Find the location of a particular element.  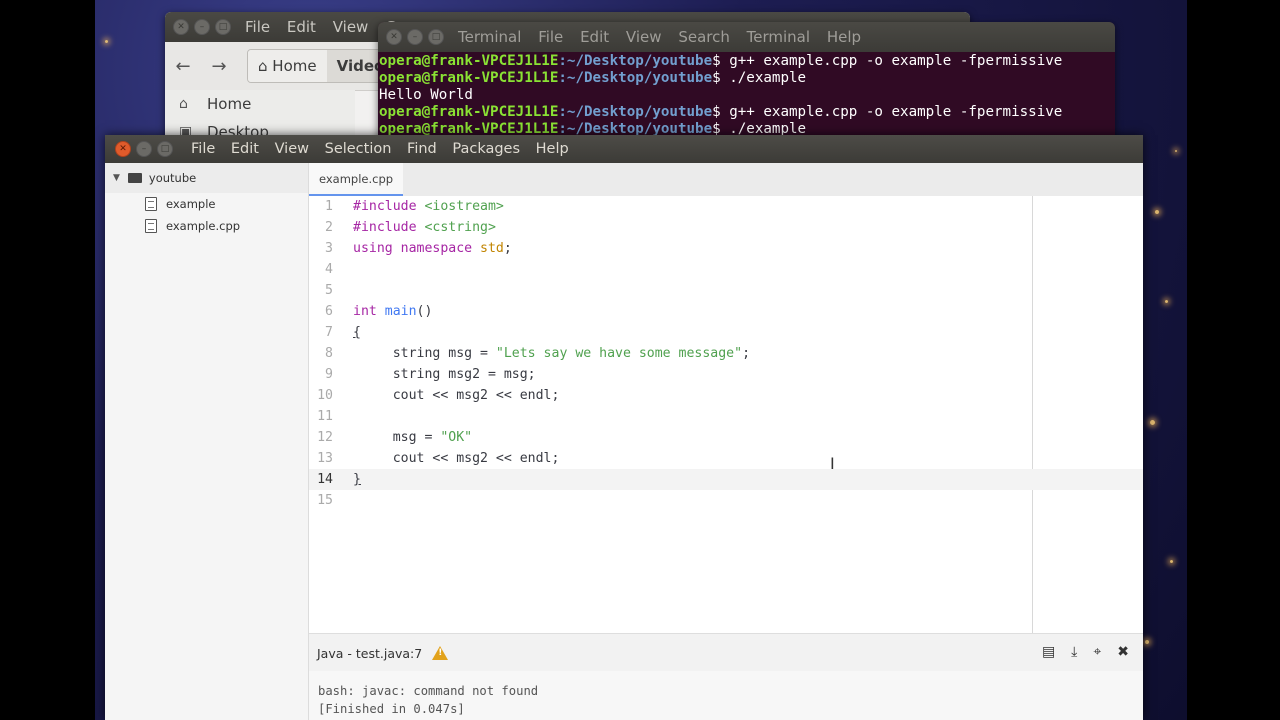

back-arrow-icon: ← is located at coordinates (183, 66).